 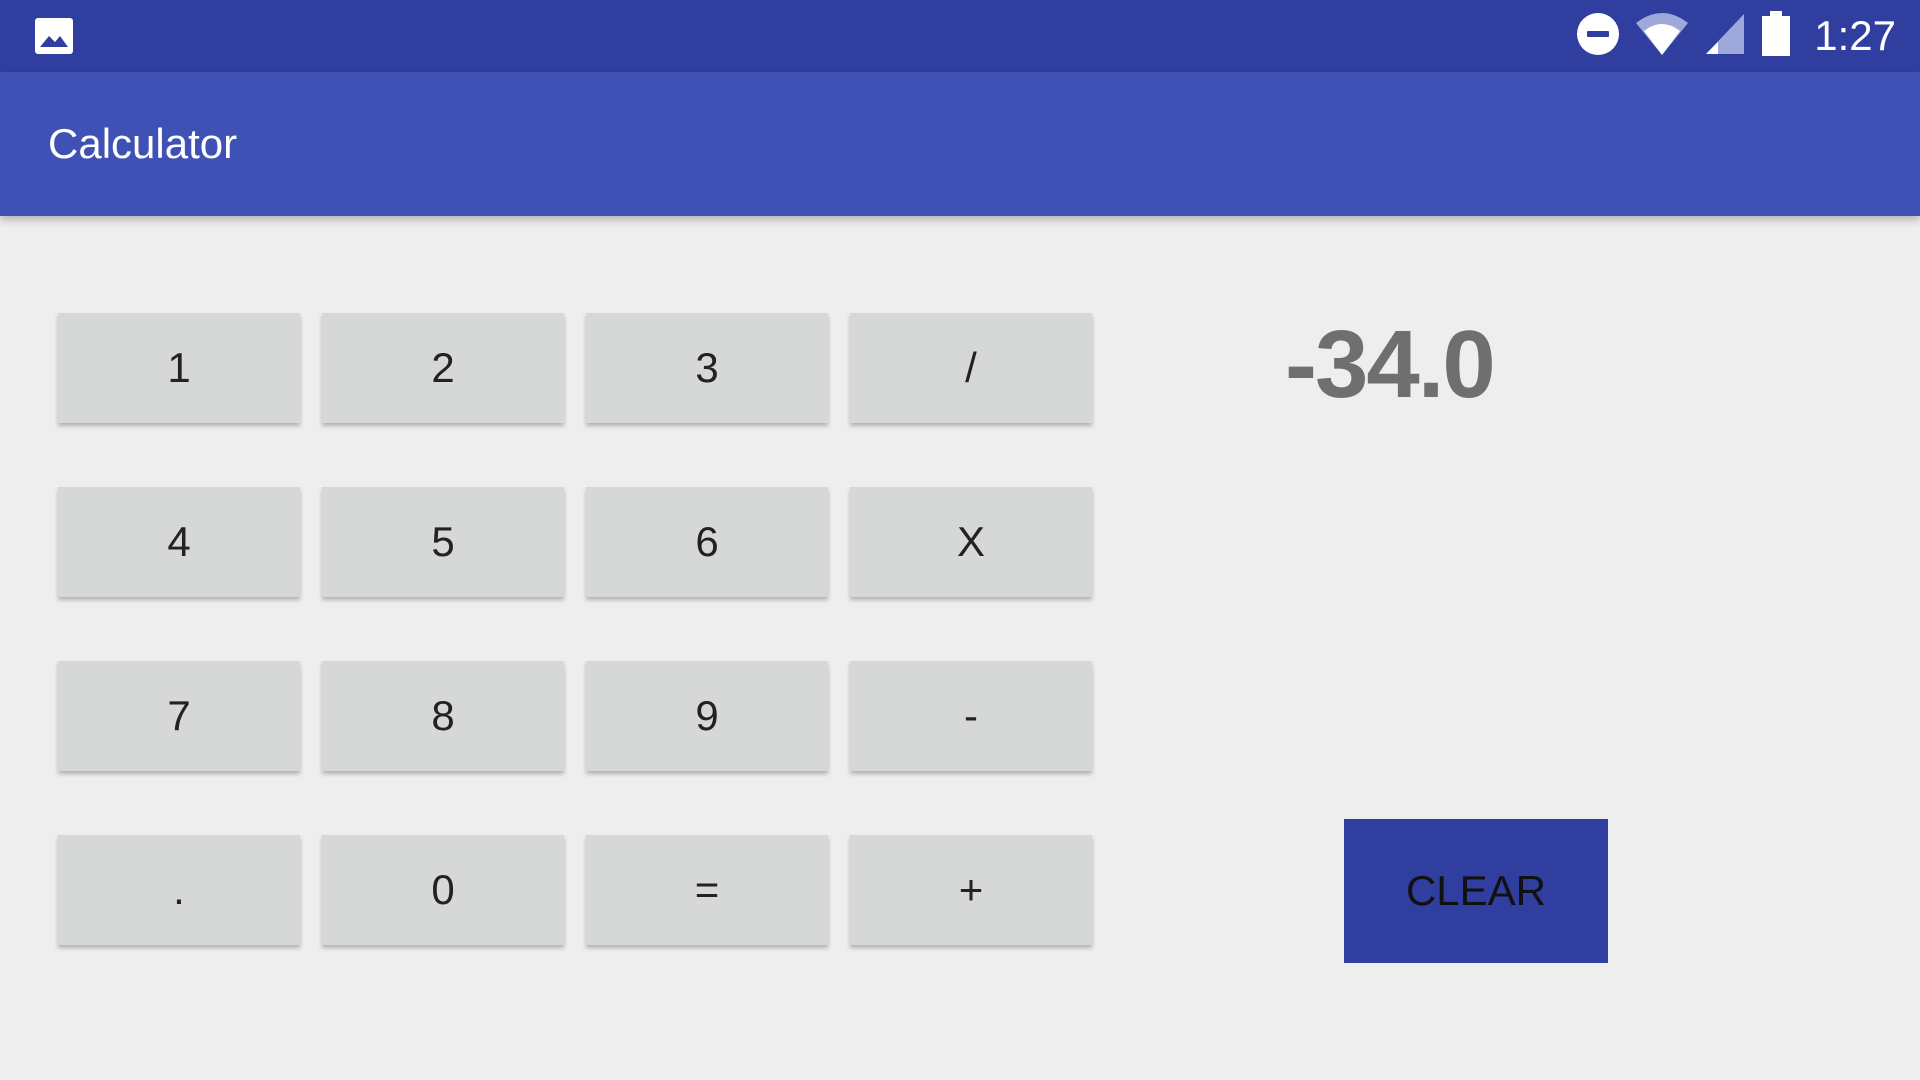 I want to click on wifi-icon, so click(x=1662, y=36).